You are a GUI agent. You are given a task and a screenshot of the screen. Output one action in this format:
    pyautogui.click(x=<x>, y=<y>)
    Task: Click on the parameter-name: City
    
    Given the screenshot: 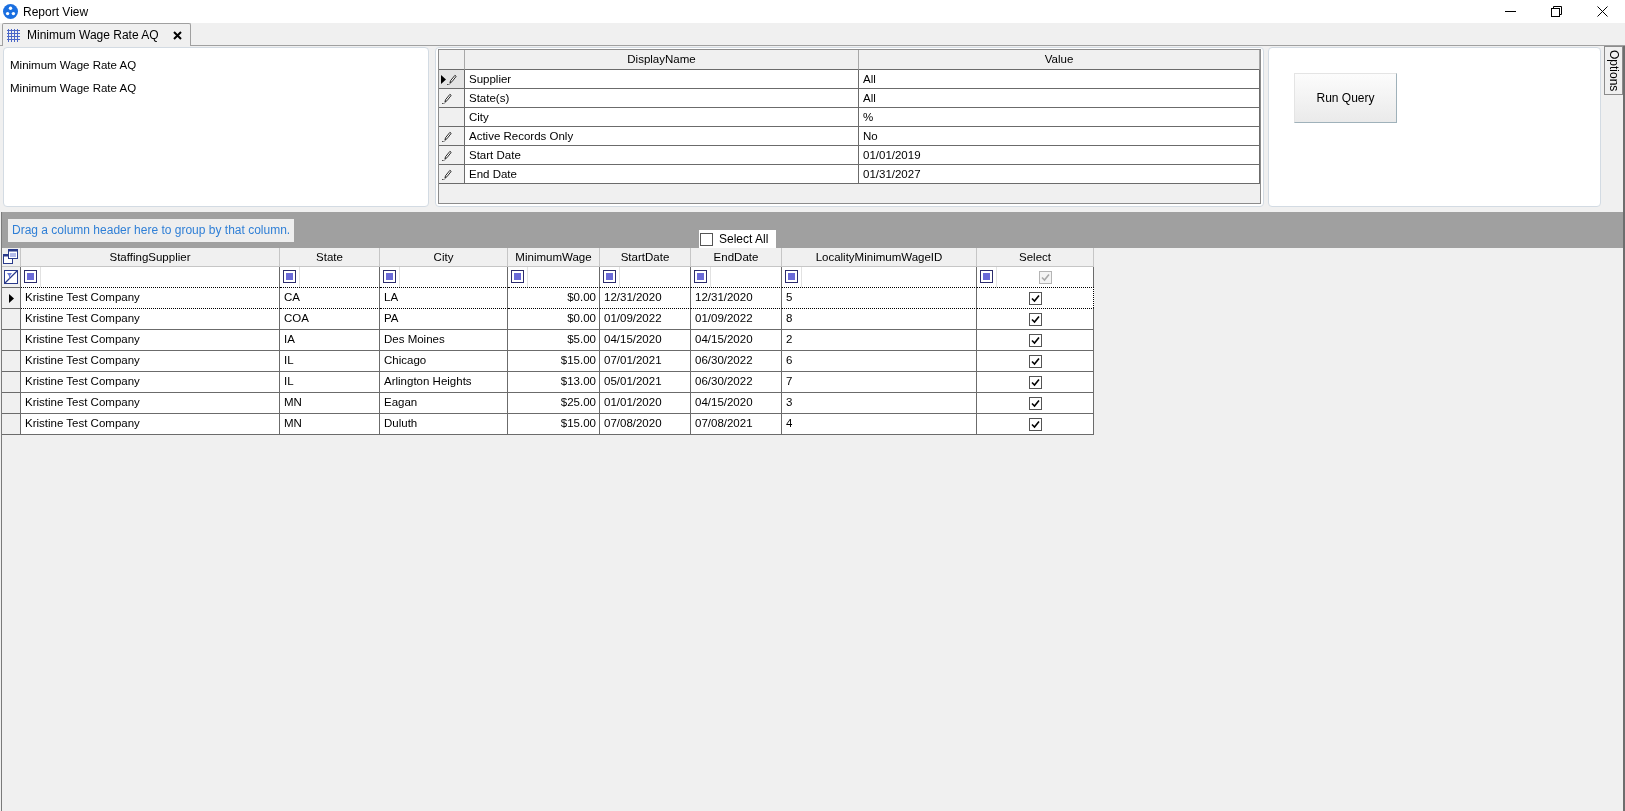 What is the action you would take?
    pyautogui.click(x=662, y=117)
    